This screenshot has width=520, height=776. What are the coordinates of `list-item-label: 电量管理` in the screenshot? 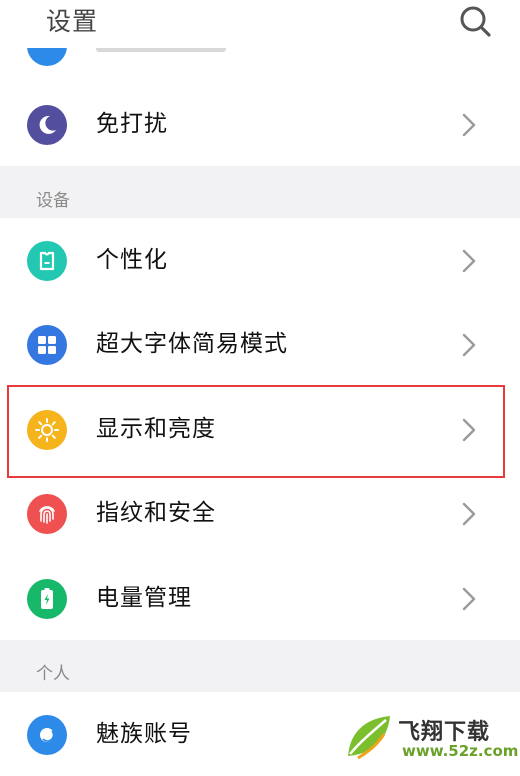 It's located at (144, 598).